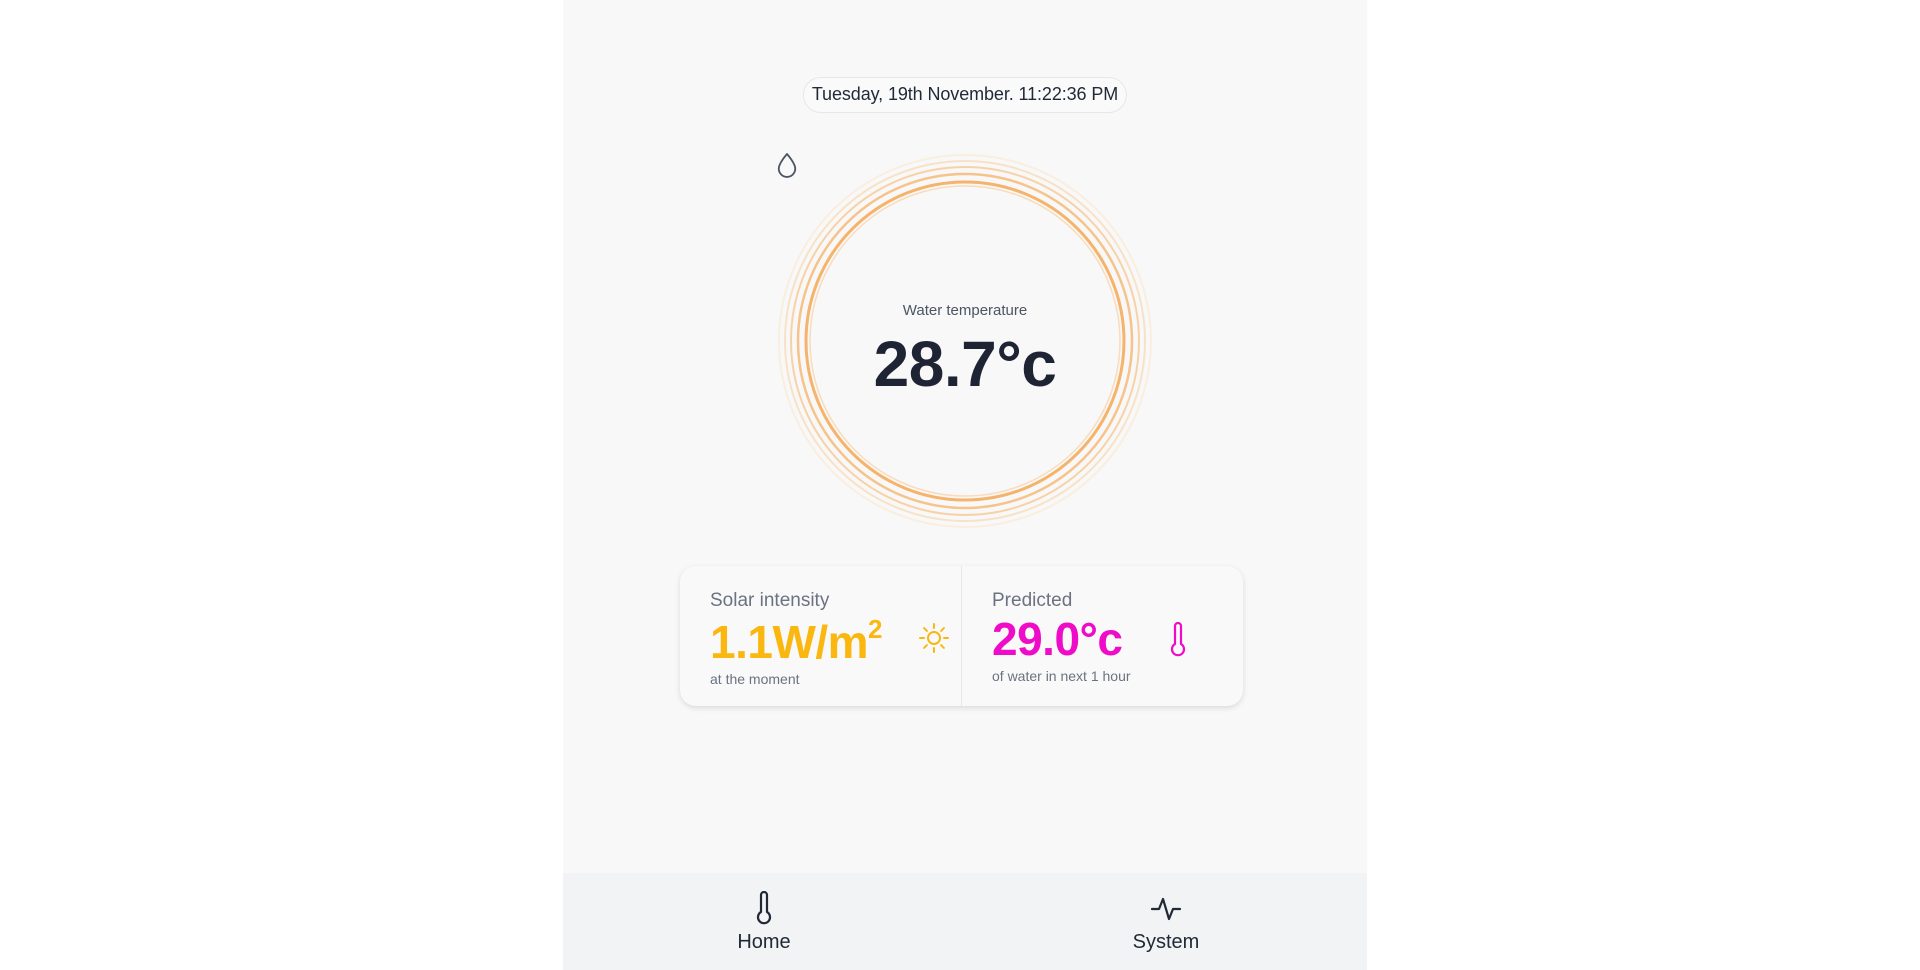 Image resolution: width=1920 pixels, height=970 pixels. I want to click on solar-intensity-card: Solar intensity 1.1W/m2 at the moment, so click(820, 636).